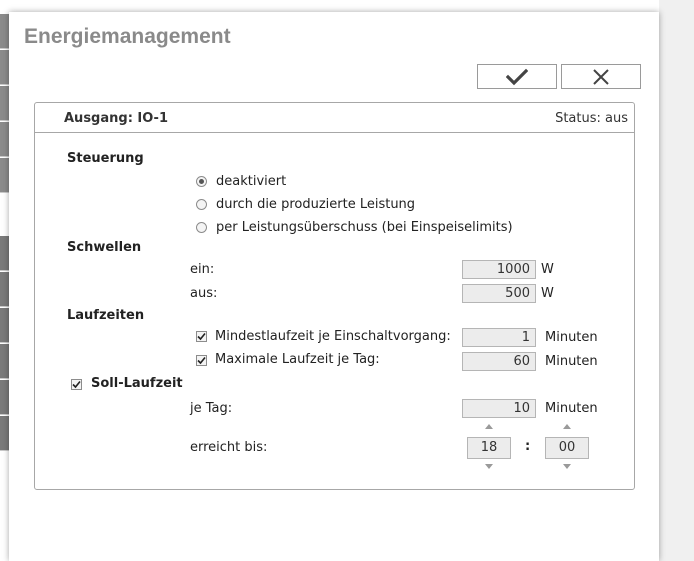 The height and width of the screenshot is (561, 694). I want to click on min-runtime-label: Mindestlaufzeit je Einschaltvorgang:, so click(333, 336).